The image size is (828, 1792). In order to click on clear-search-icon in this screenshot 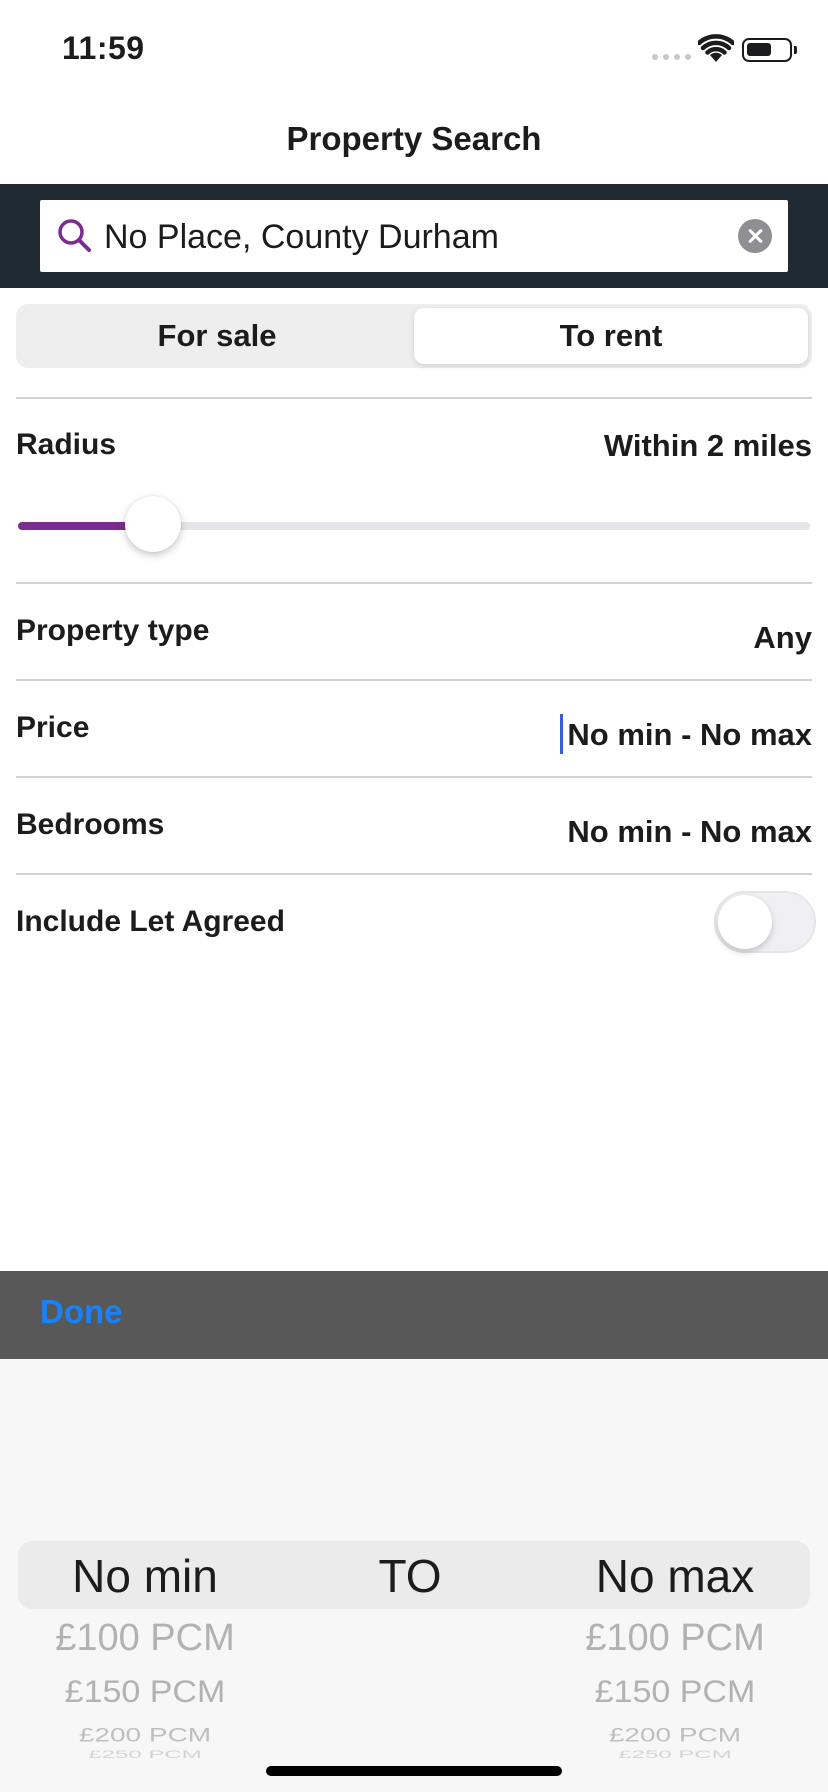, I will do `click(755, 236)`.